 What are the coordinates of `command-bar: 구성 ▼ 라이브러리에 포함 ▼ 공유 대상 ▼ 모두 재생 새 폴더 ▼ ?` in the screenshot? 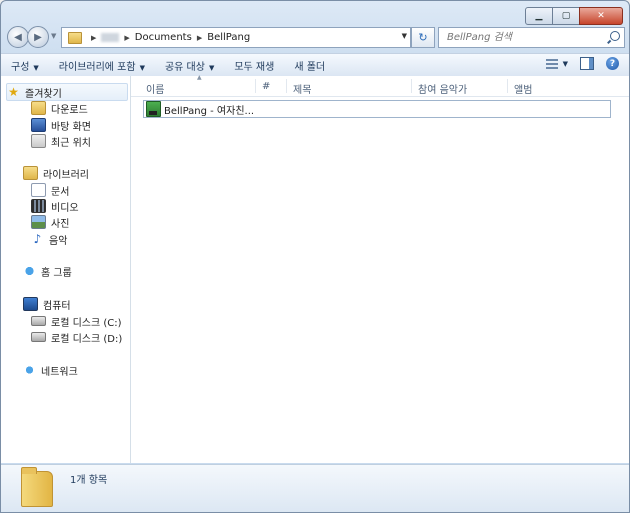 It's located at (315, 65).